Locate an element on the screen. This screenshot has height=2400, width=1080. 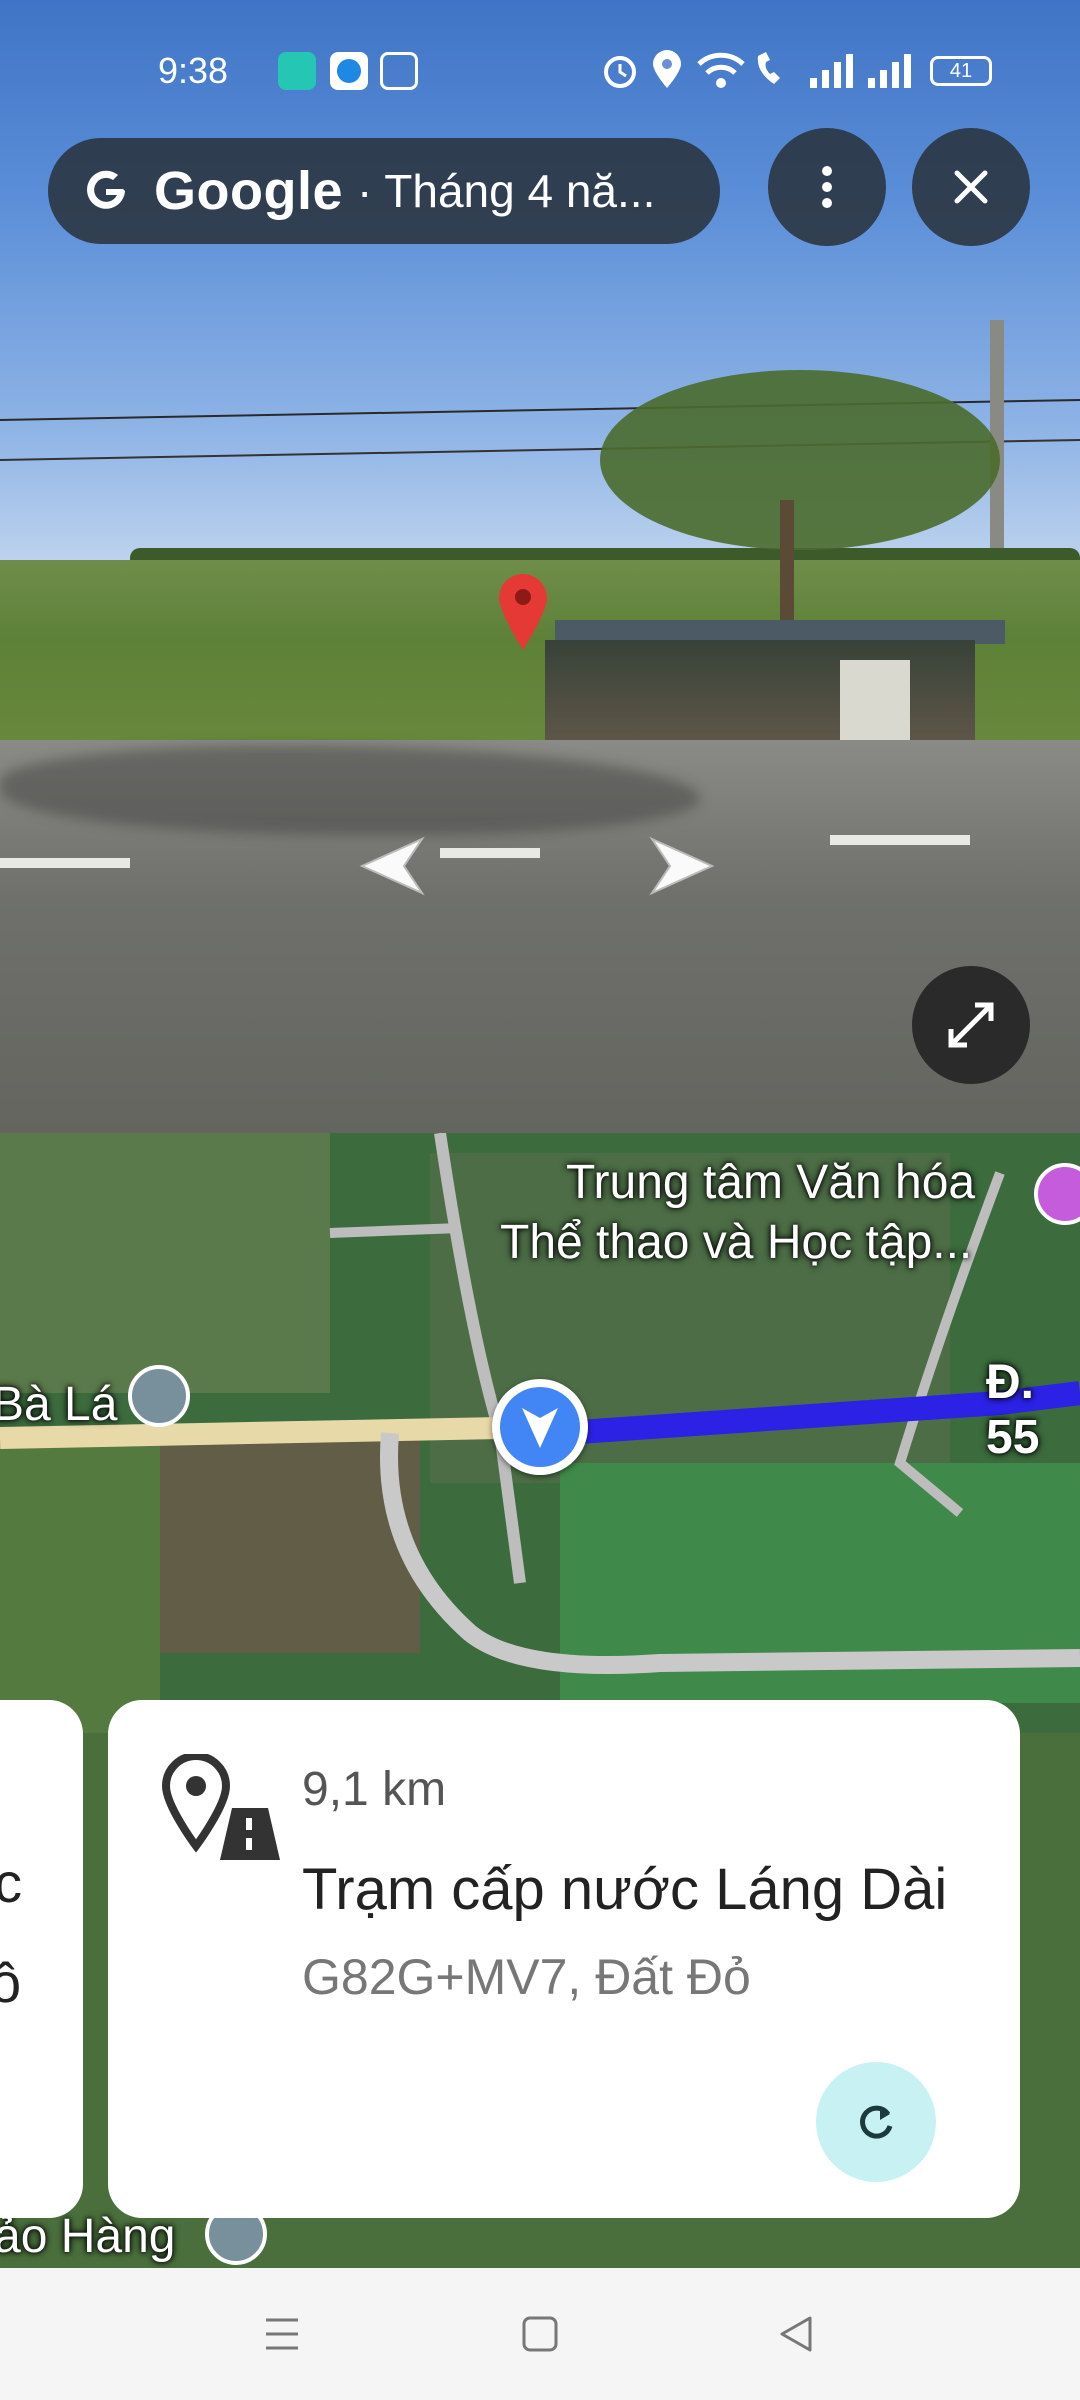
map-label-ba-la: Bà Lá is located at coordinates (58, 1404).